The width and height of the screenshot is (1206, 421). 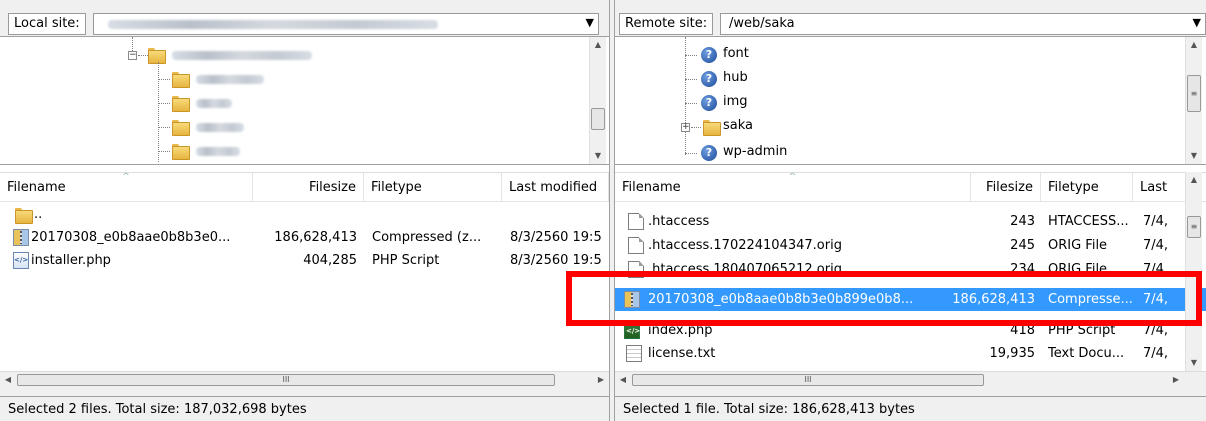 I want to click on expand-icon: +, so click(x=685, y=127).